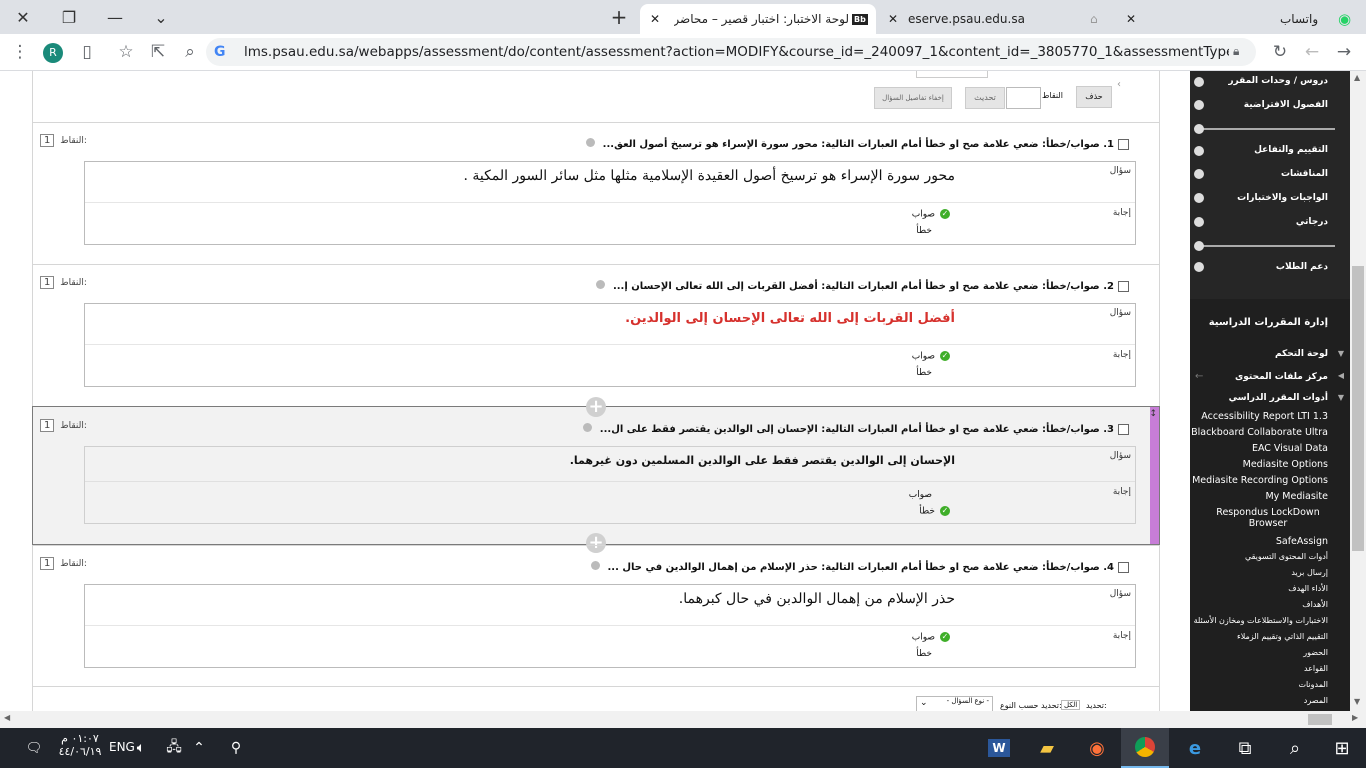  What do you see at coordinates (1145, 748) in the screenshot?
I see `chrome-icon` at bounding box center [1145, 748].